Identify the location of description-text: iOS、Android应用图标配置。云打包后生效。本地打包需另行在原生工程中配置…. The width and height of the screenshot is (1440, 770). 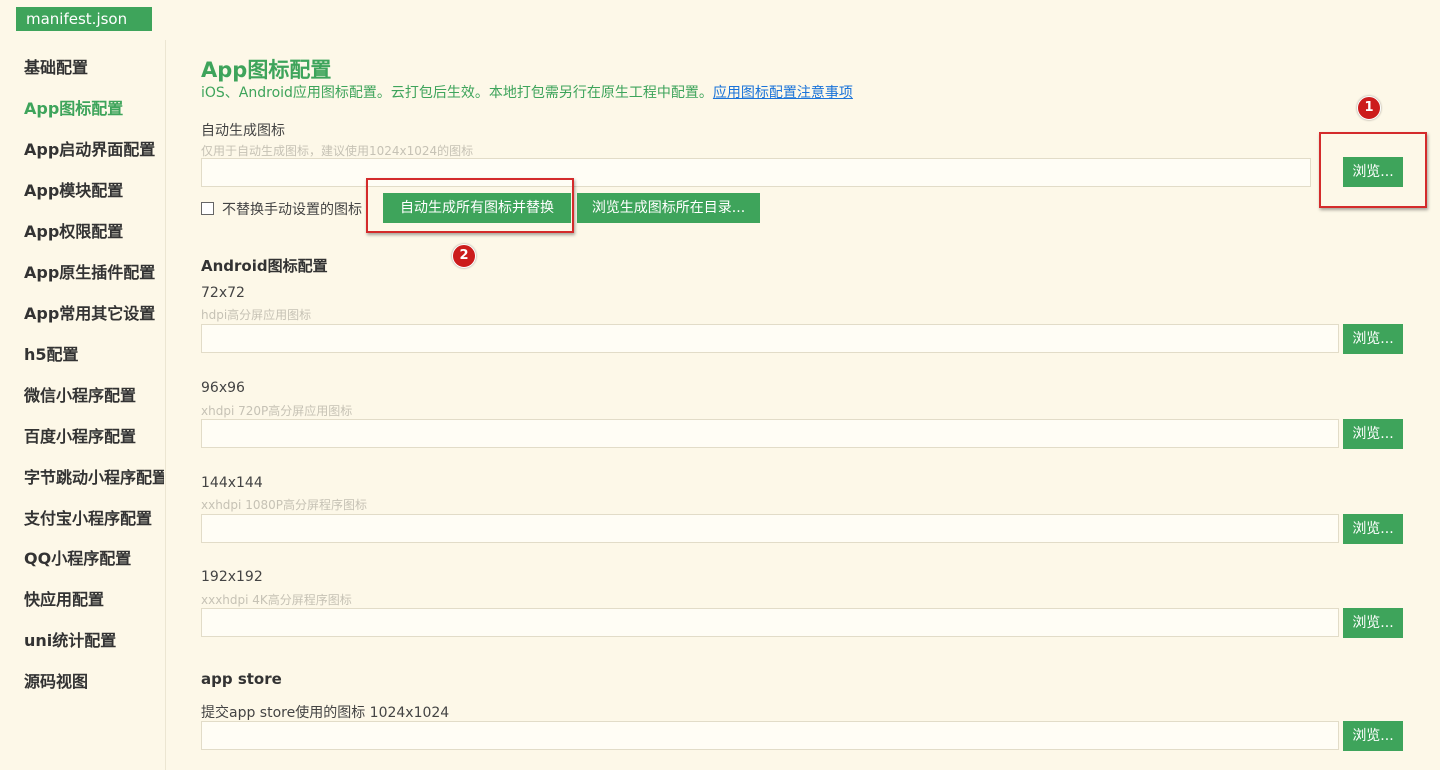
(457, 93).